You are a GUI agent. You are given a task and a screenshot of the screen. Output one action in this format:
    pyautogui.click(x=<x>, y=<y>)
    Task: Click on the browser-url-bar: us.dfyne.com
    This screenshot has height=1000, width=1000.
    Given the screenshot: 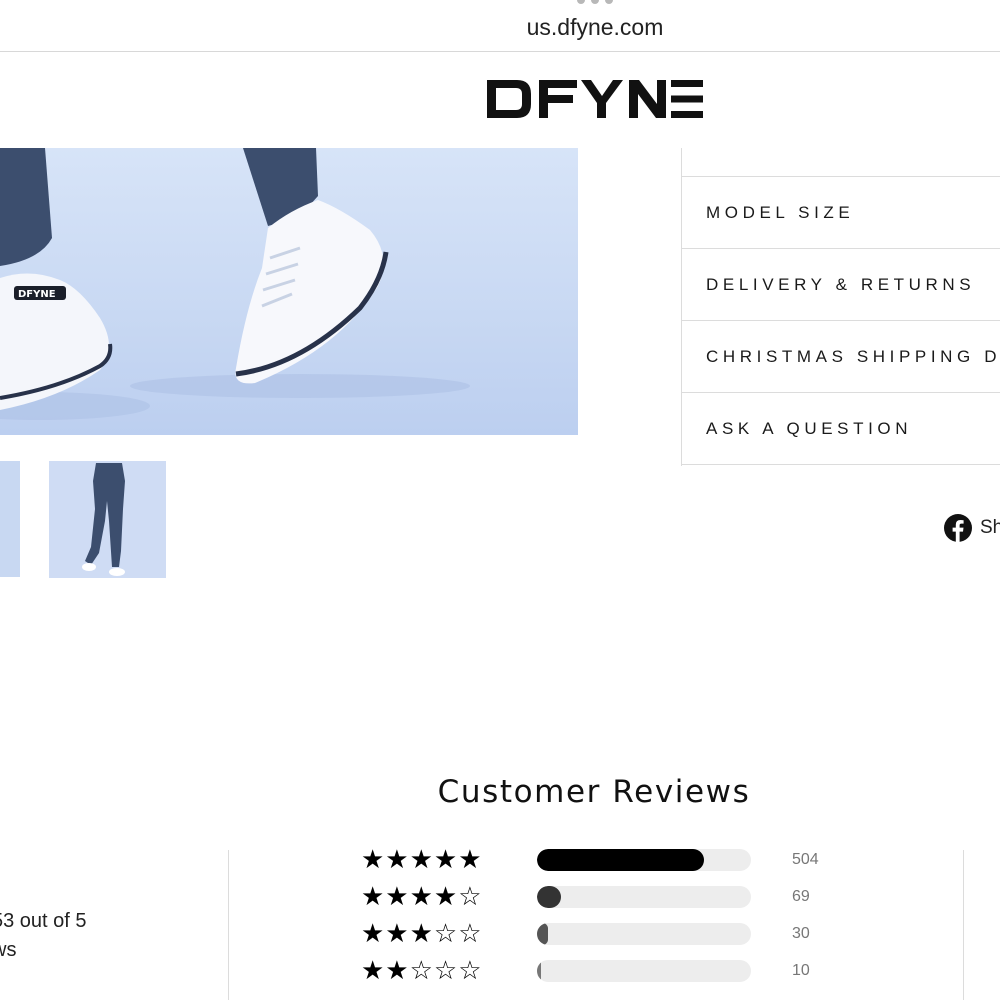 What is the action you would take?
    pyautogui.click(x=500, y=26)
    